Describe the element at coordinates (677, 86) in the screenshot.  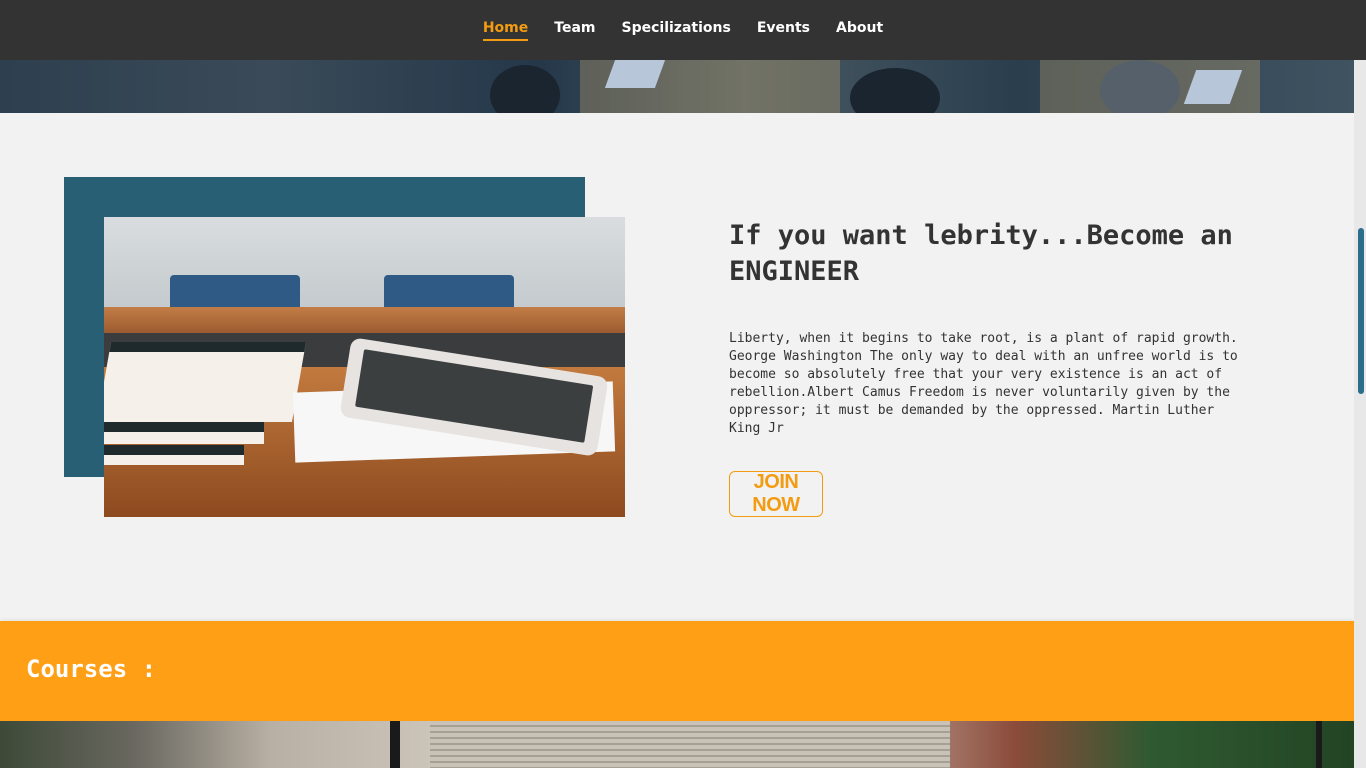
I see `hero-background-image` at that location.